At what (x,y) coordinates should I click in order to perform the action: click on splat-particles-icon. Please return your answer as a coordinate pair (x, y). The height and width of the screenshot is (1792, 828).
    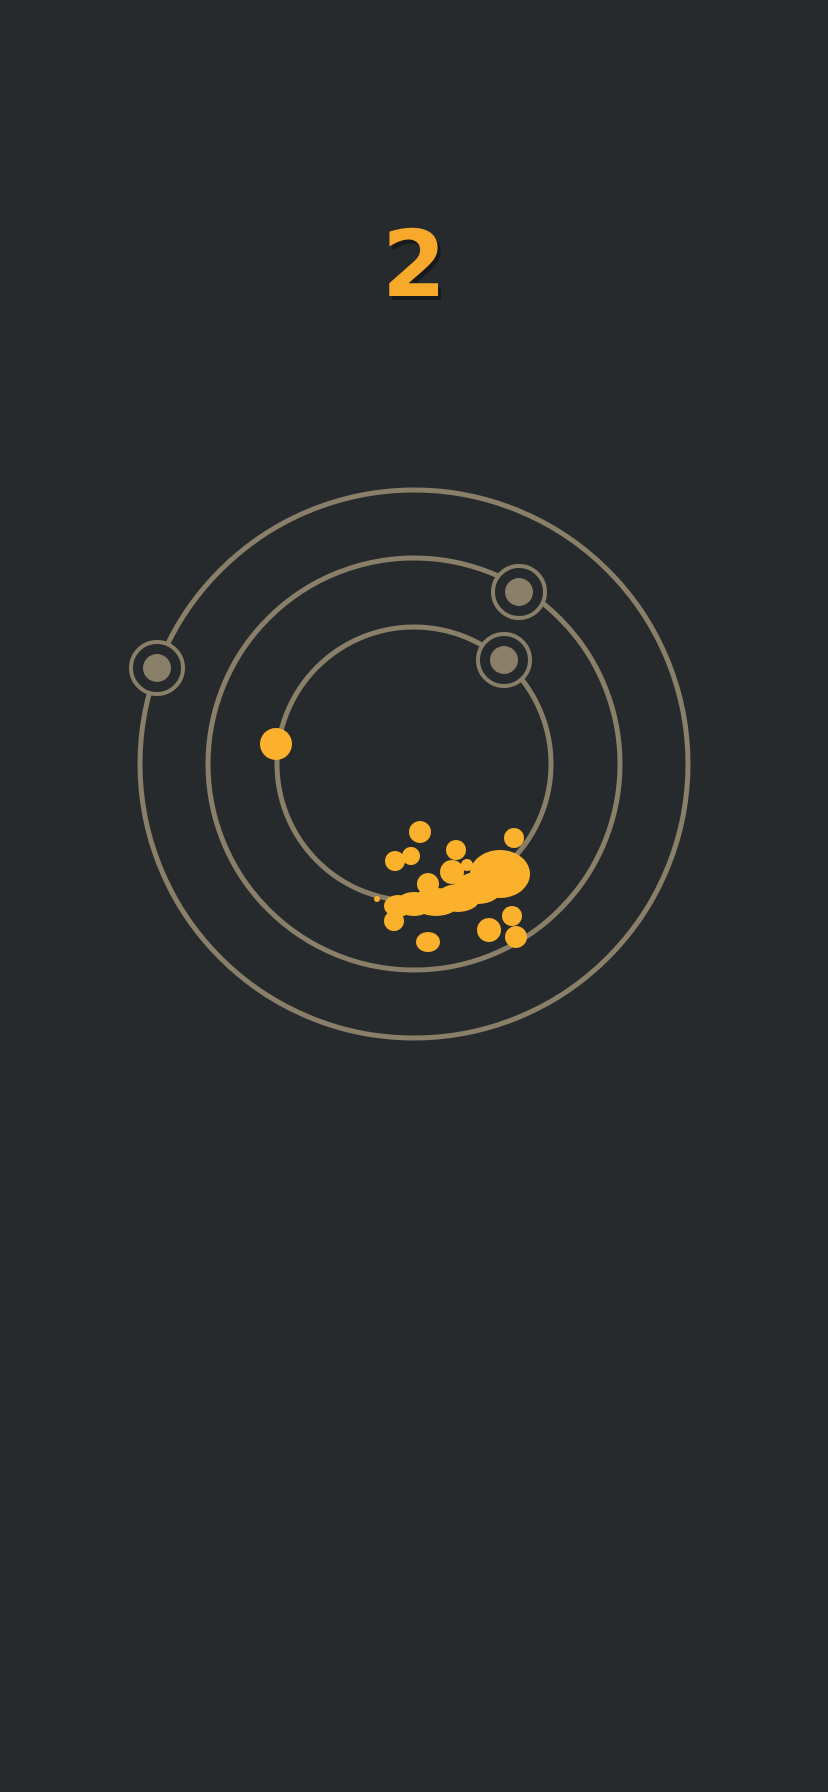
    Looking at the image, I should click on (452, 886).